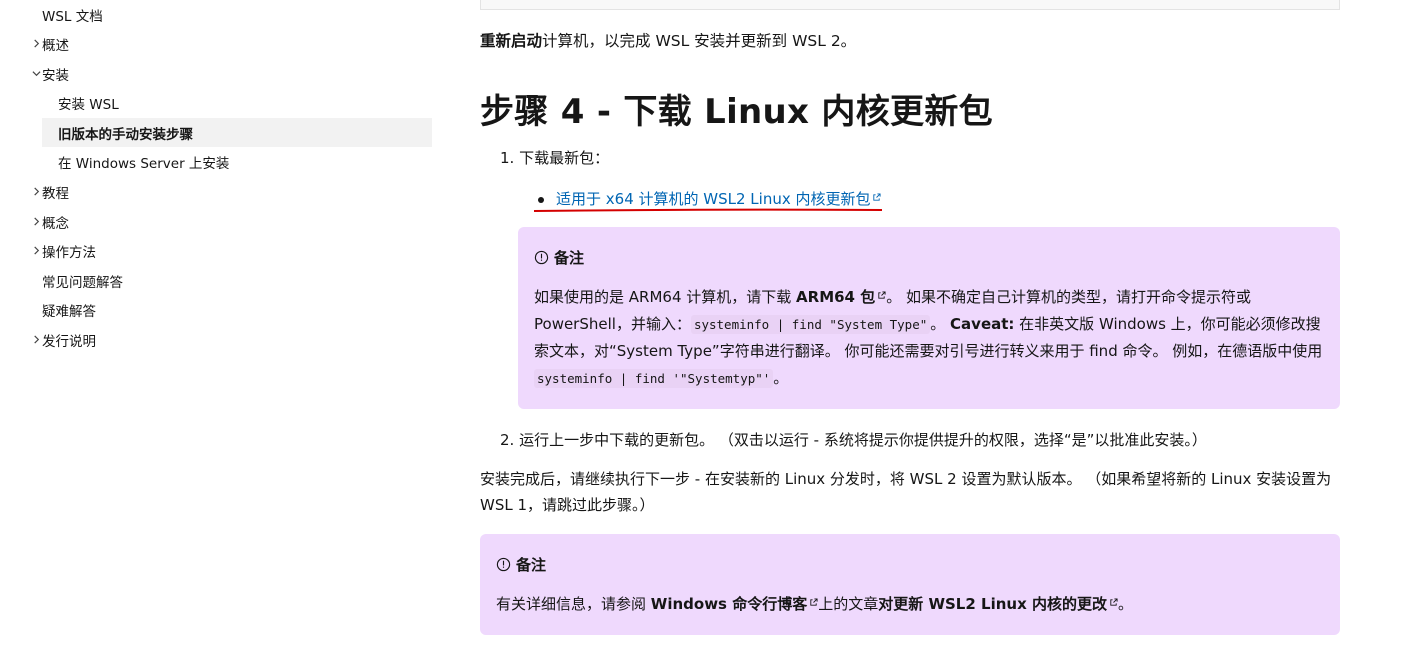 This screenshot has width=1425, height=645. I want to click on sidebar-item-label: 安装 WSL, so click(88, 104).